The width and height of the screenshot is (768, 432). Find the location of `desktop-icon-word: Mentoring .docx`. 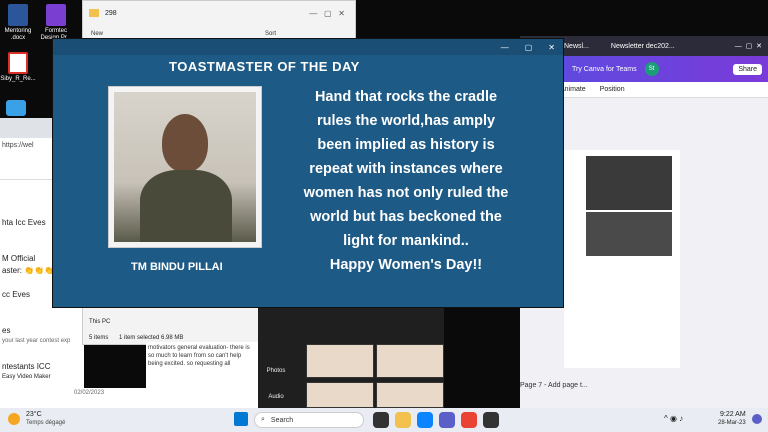

desktop-icon-word: Mentoring .docx is located at coordinates (18, 23).